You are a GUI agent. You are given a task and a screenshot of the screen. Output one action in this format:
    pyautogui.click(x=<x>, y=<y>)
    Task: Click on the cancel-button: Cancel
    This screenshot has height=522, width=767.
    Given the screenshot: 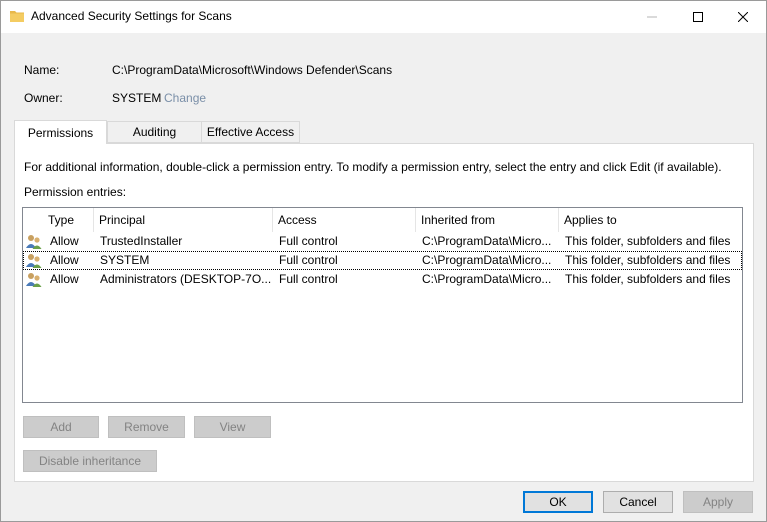 What is the action you would take?
    pyautogui.click(x=638, y=502)
    